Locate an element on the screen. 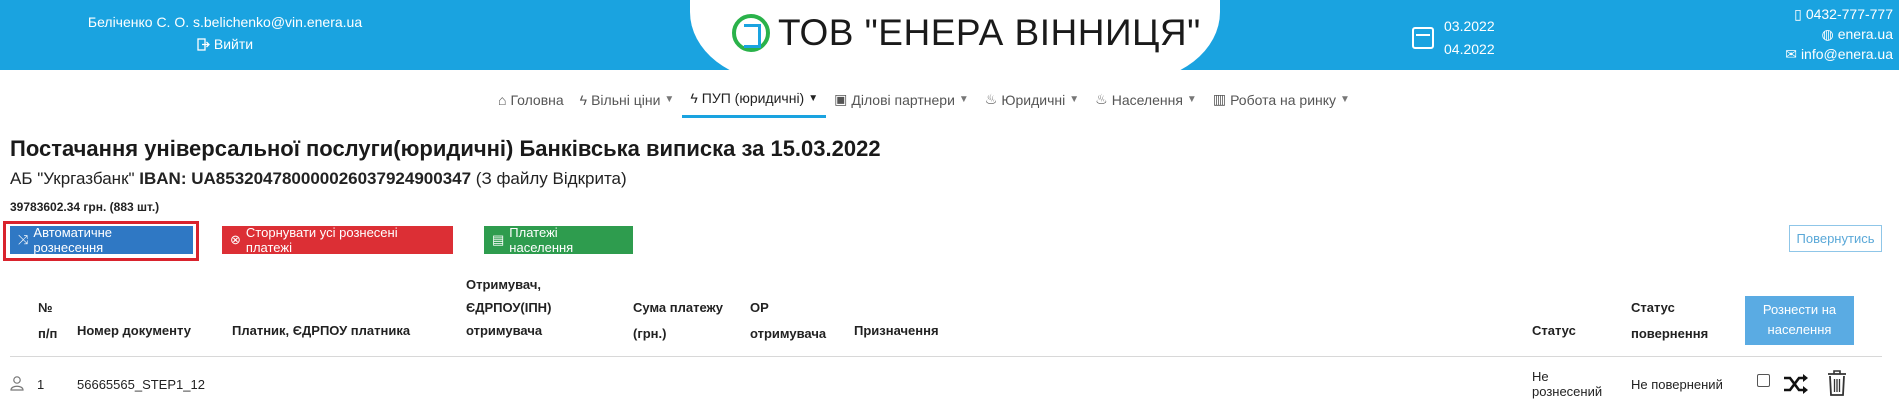 This screenshot has width=1899, height=409. nav-item-label: Населення is located at coordinates (1147, 99).